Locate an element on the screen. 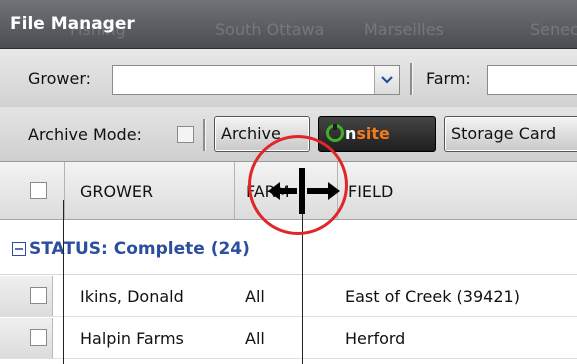  chevron-down-icon is located at coordinates (387, 80).